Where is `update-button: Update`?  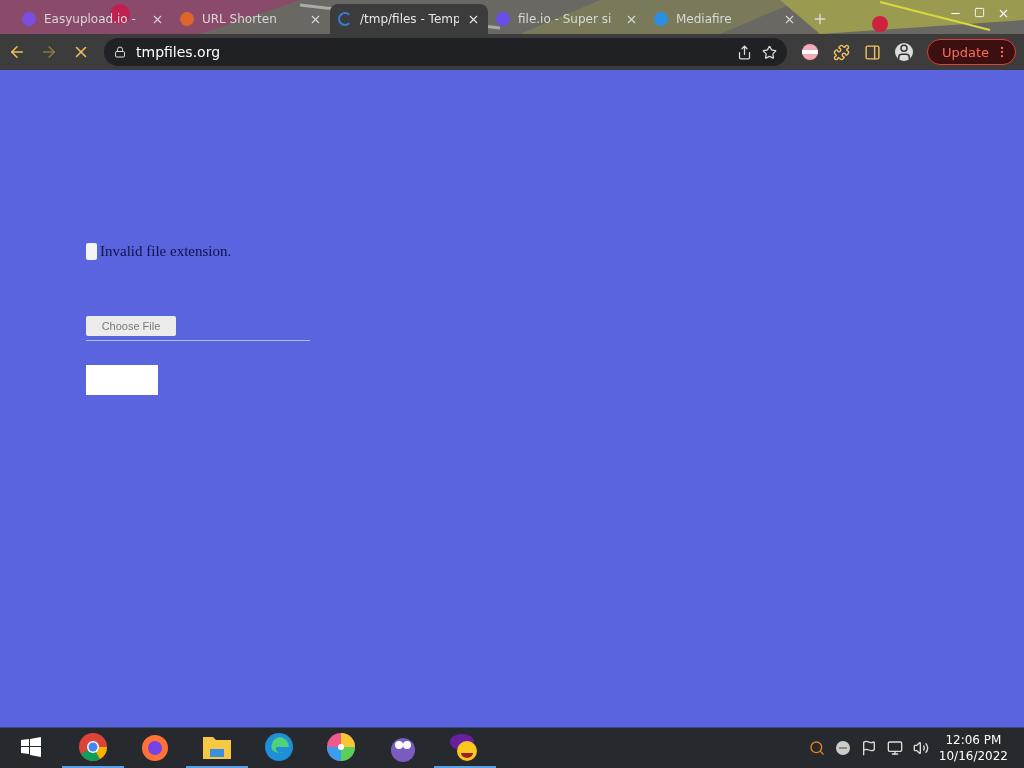 update-button: Update is located at coordinates (971, 52).